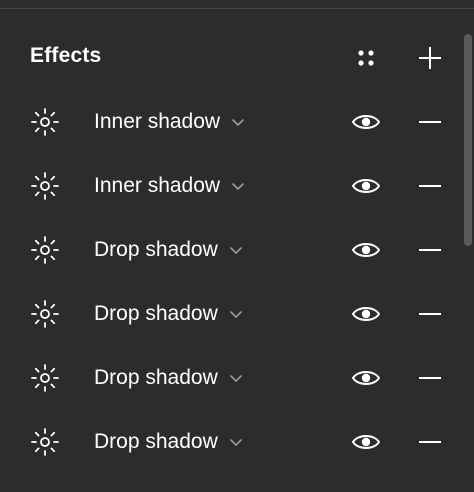  Describe the element at coordinates (231, 58) in the screenshot. I see `effects-header: Effects` at that location.